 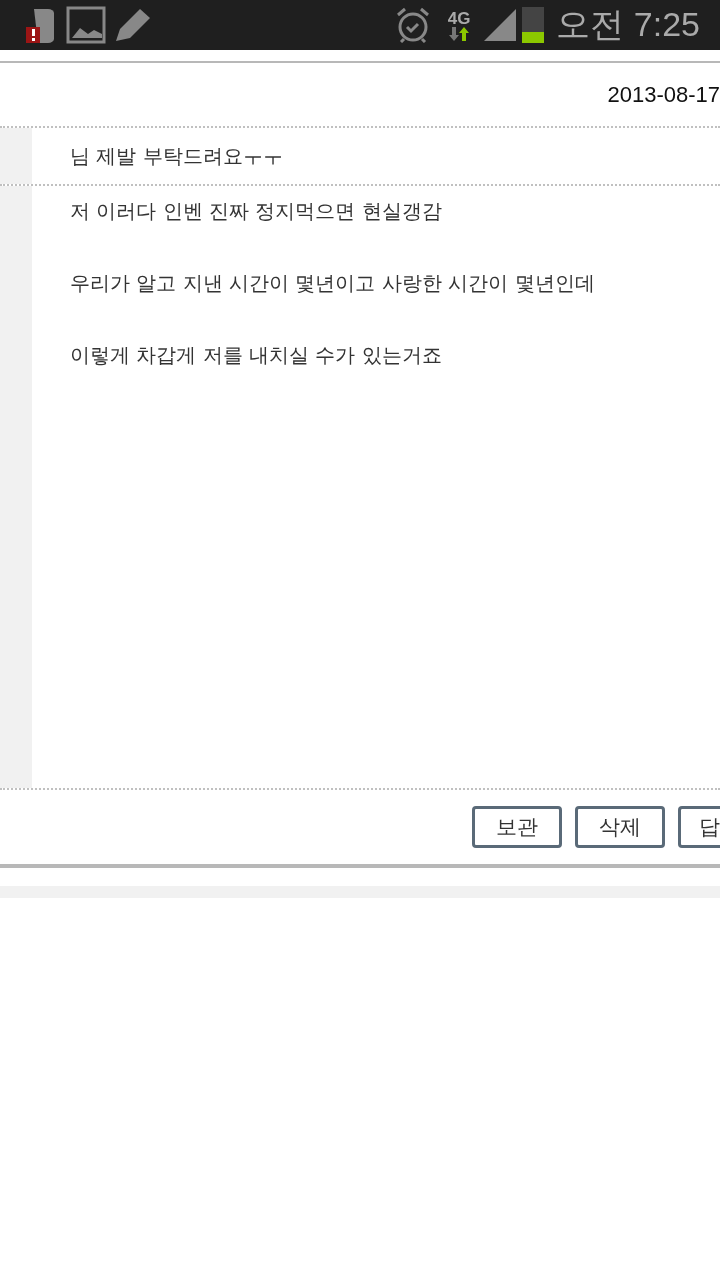 What do you see at coordinates (459, 33) in the screenshot?
I see `data-arrows-icon` at bounding box center [459, 33].